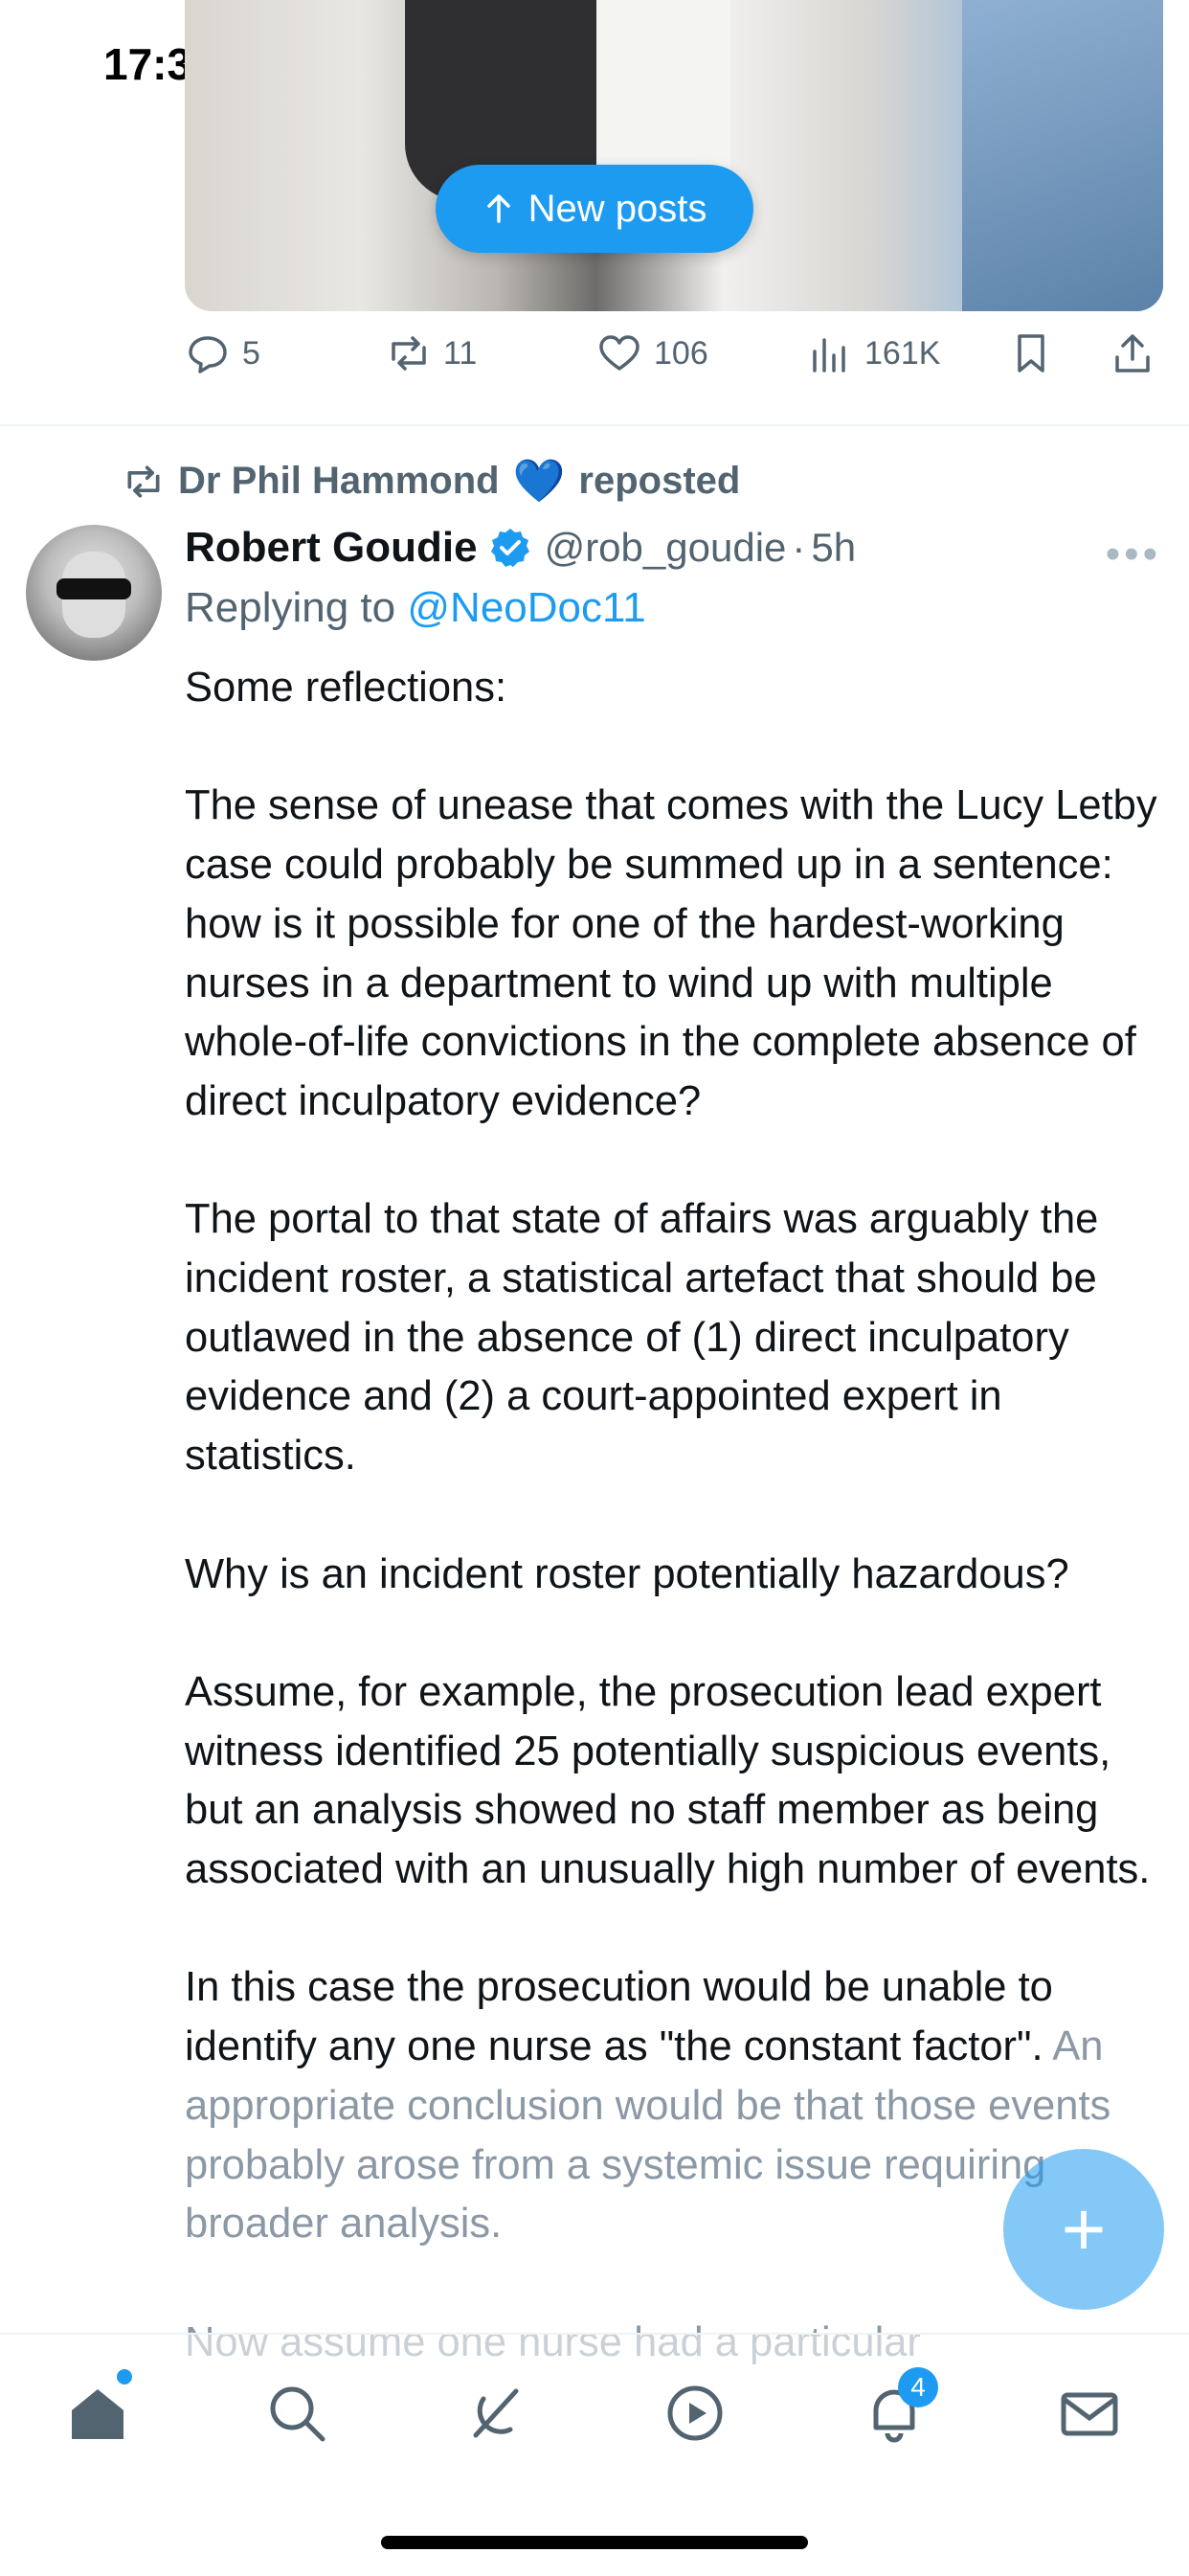 The image size is (1189, 2576). I want to click on tab-notifications: 4, so click(896, 2410).